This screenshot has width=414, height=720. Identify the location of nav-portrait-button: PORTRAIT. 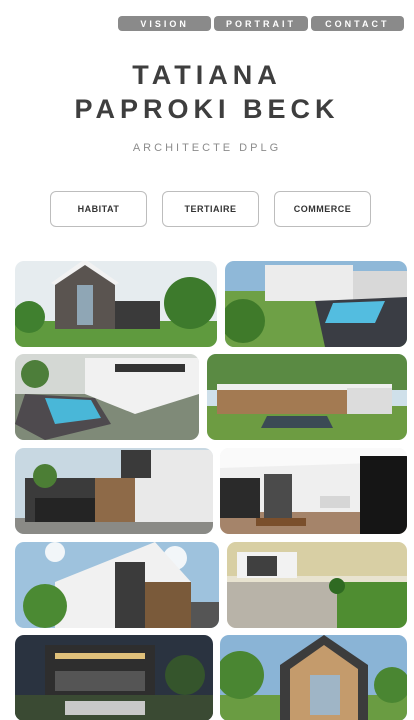
(261, 23).